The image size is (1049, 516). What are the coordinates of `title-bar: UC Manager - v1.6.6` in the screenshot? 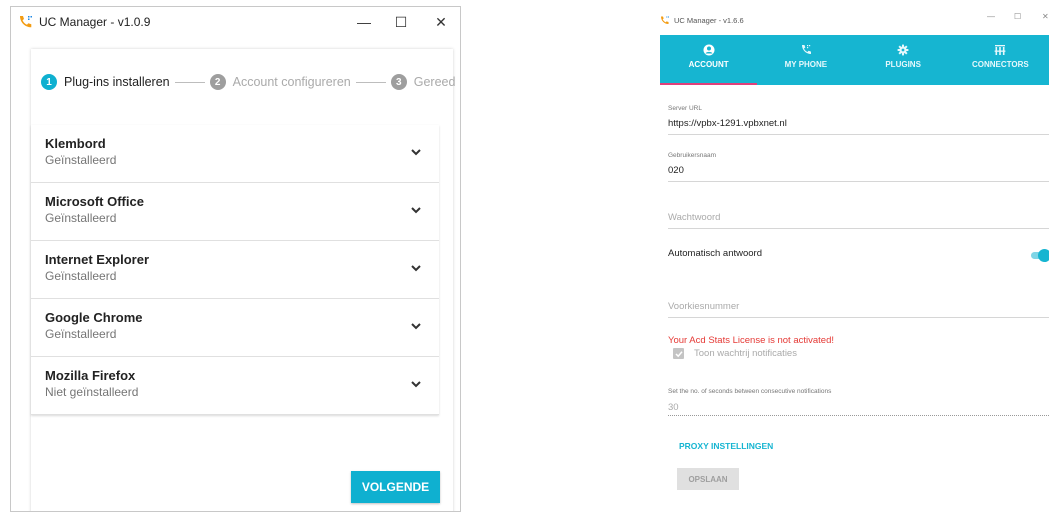 It's located at (701, 20).